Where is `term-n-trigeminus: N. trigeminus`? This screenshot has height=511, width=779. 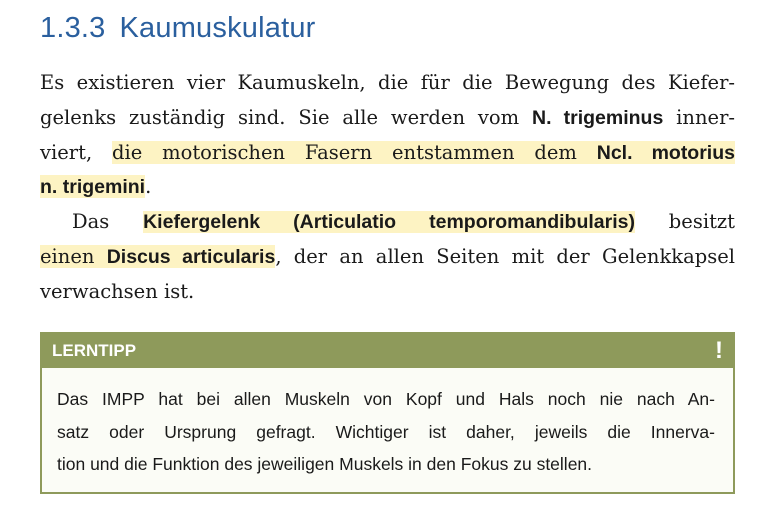 term-n-trigeminus: N. trigeminus is located at coordinates (598, 117).